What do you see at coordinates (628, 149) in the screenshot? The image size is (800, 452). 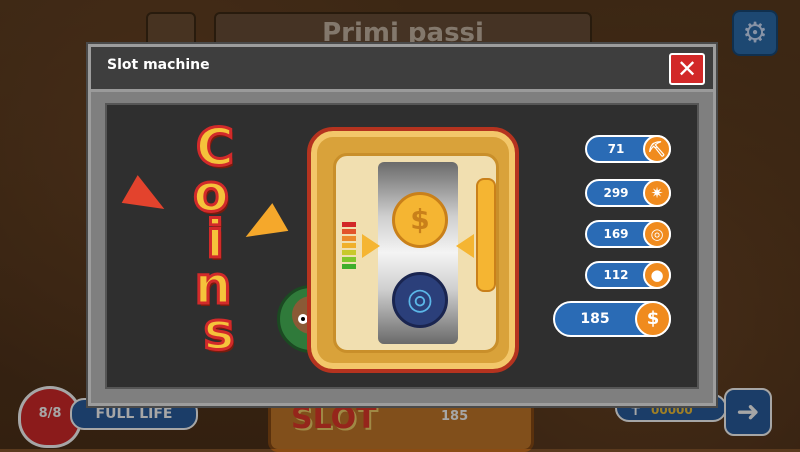 I see `reward-pickaxe: 71 ⛏` at bounding box center [628, 149].